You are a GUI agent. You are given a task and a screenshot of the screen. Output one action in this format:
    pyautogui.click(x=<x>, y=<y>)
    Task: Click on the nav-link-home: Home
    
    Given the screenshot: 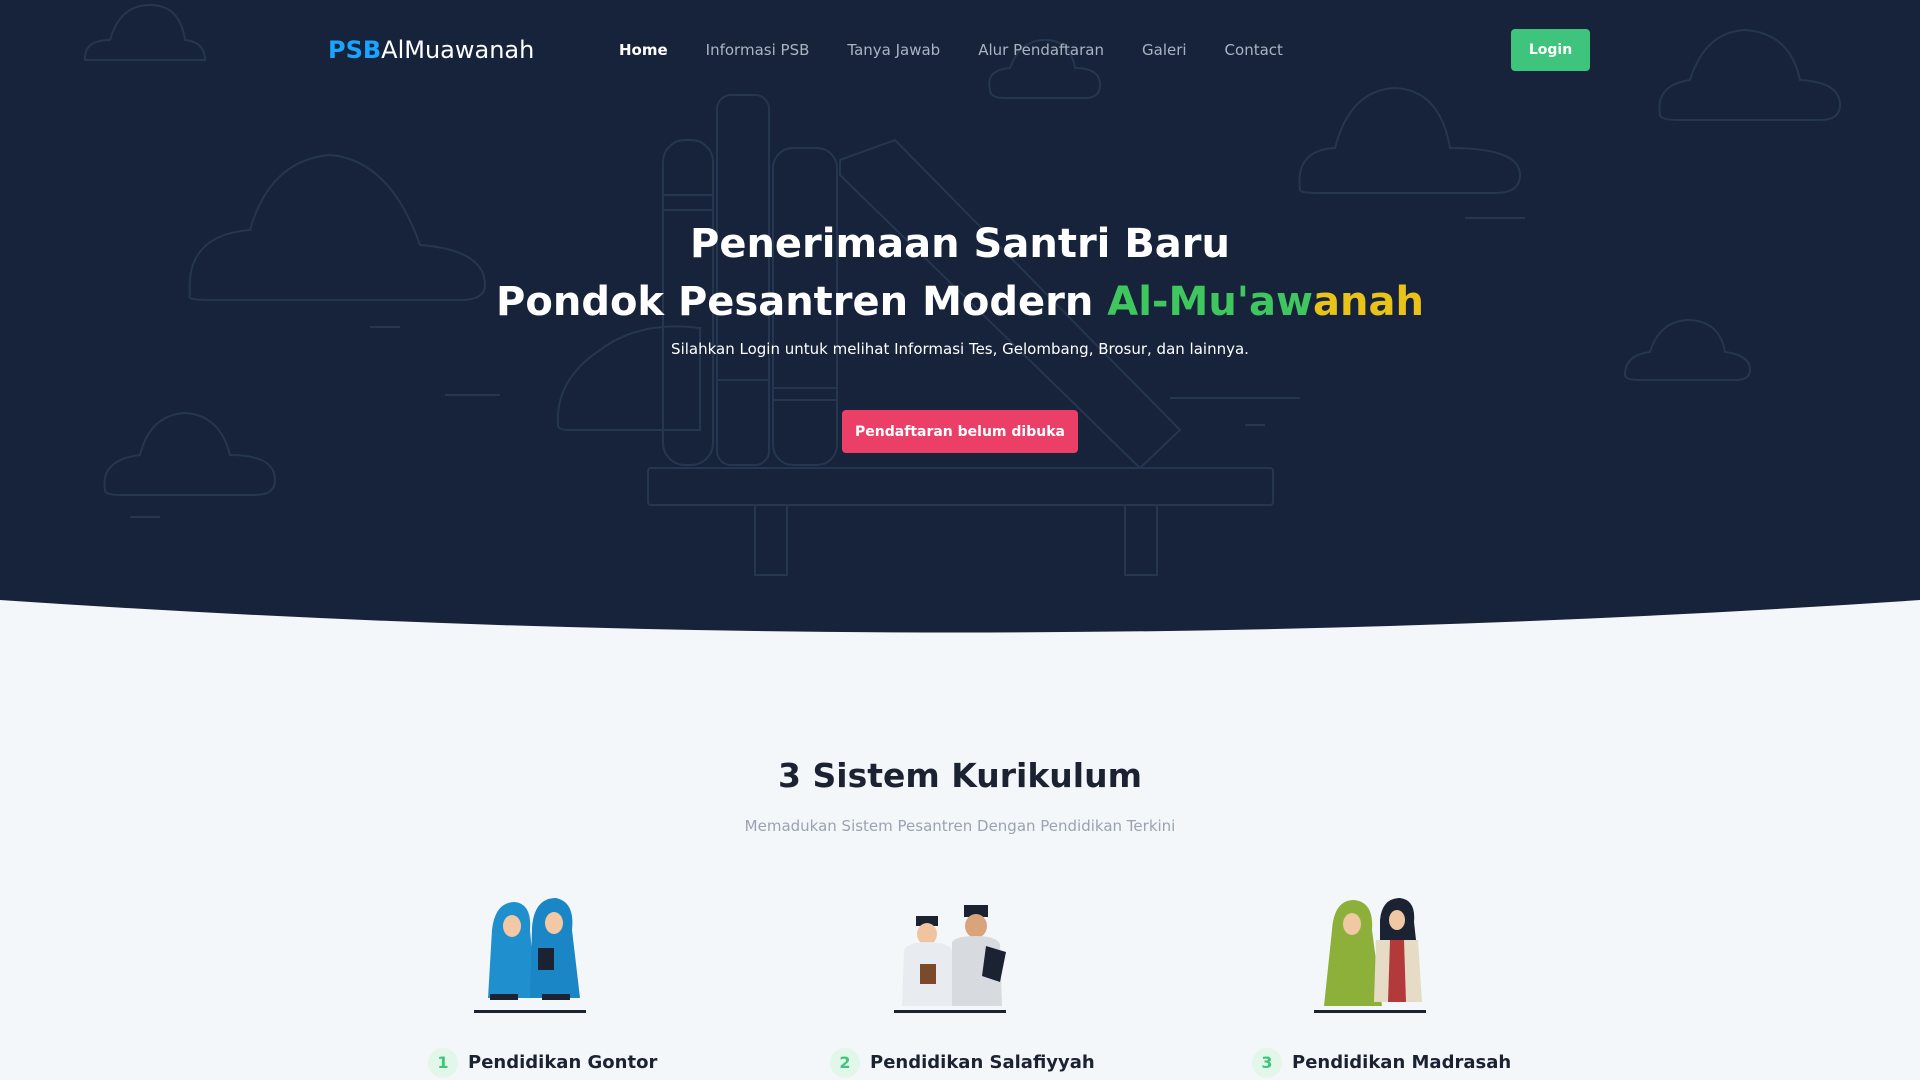 What is the action you would take?
    pyautogui.click(x=643, y=50)
    